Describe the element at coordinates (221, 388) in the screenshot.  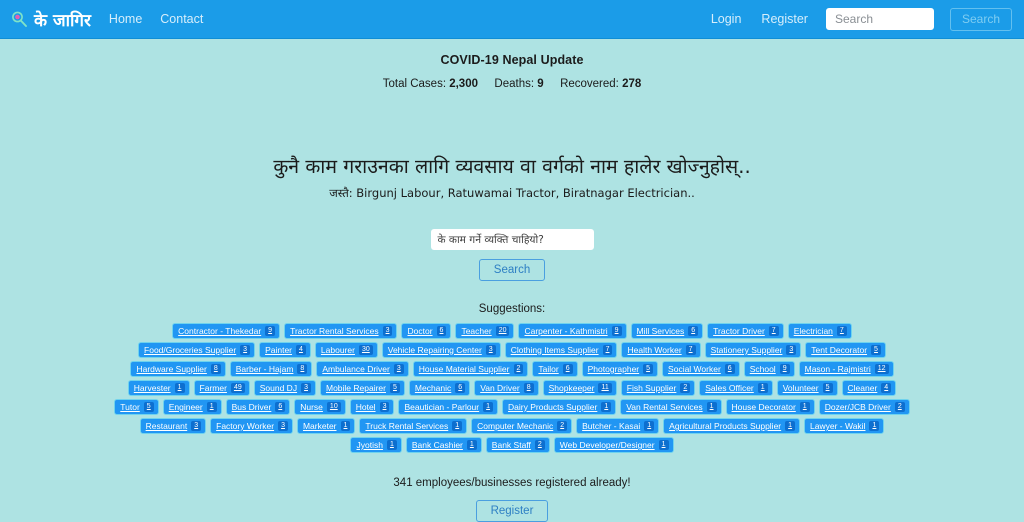
I see `suggestion-tag: Farmer 49` at that location.